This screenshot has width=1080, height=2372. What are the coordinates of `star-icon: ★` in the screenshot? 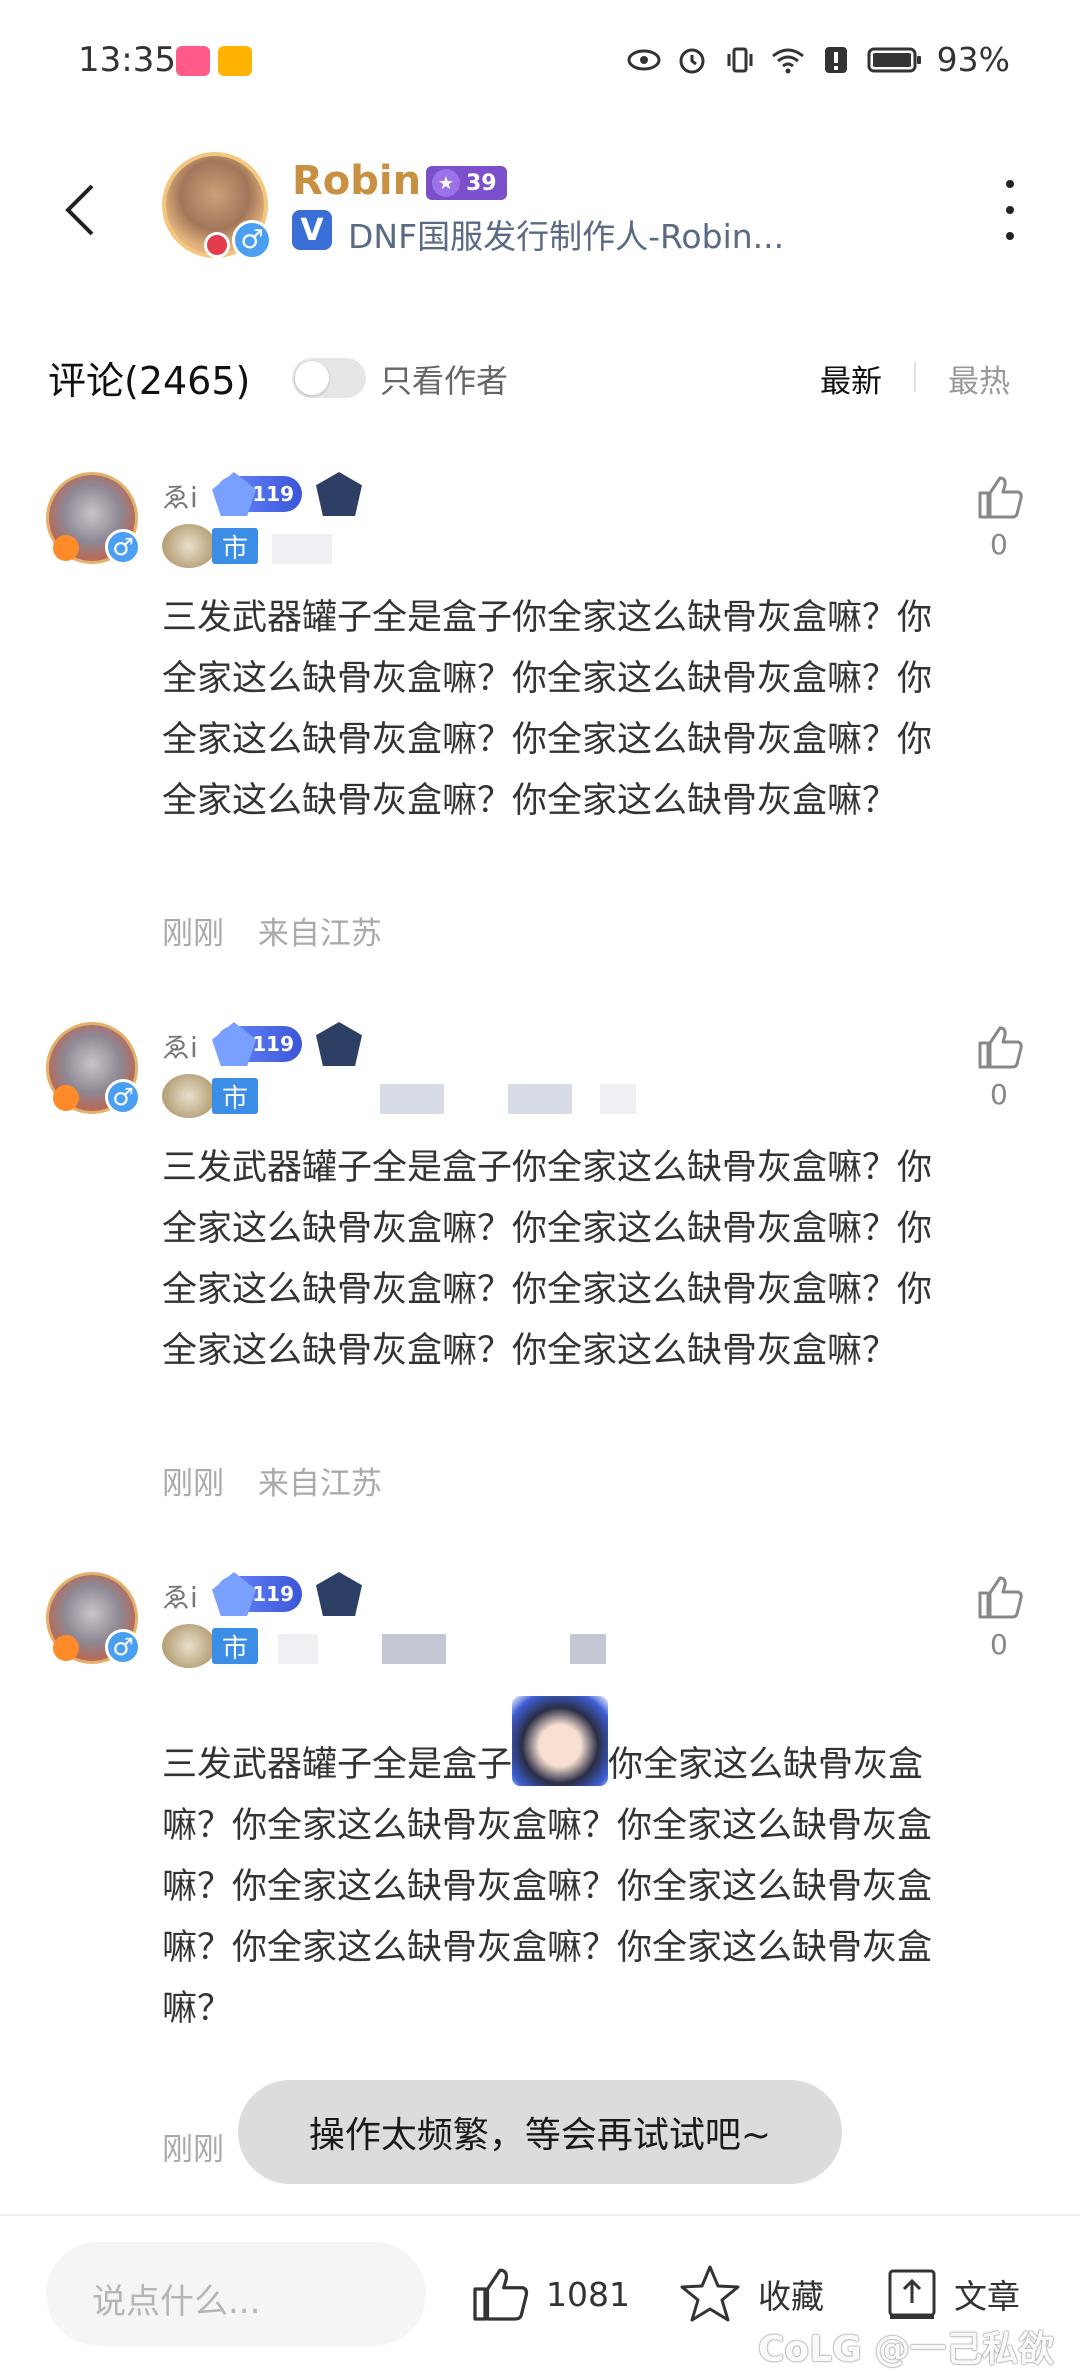 It's located at (446, 183).